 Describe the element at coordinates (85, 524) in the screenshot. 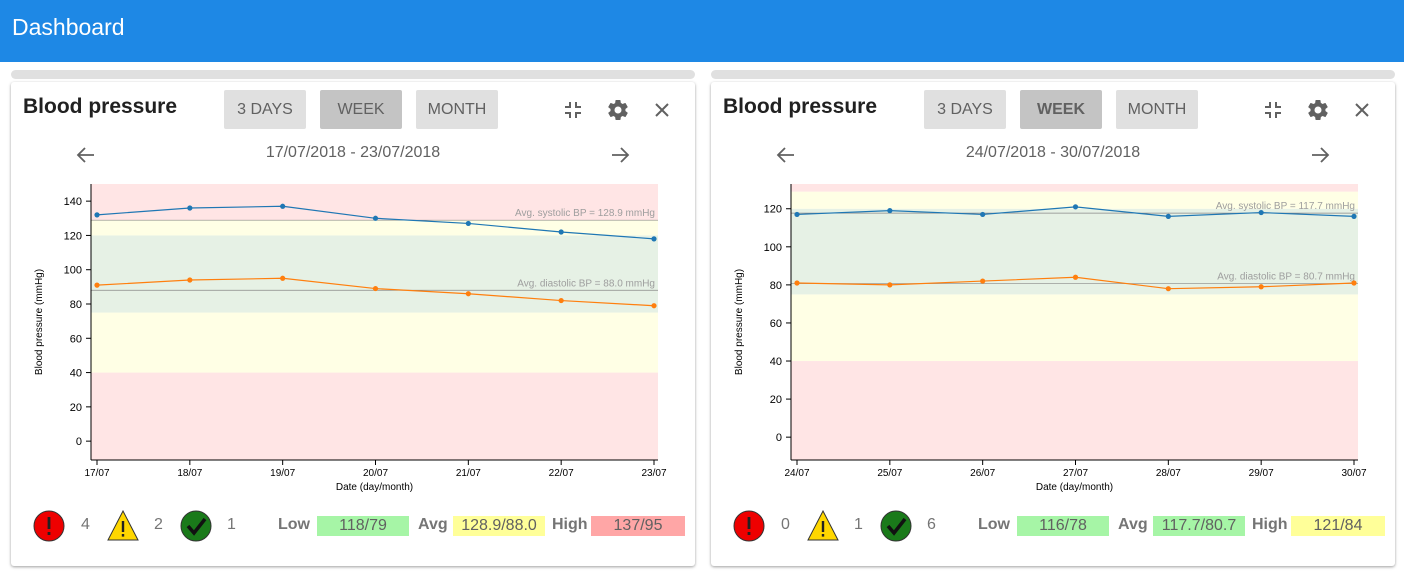

I see `alert-count: 4` at that location.